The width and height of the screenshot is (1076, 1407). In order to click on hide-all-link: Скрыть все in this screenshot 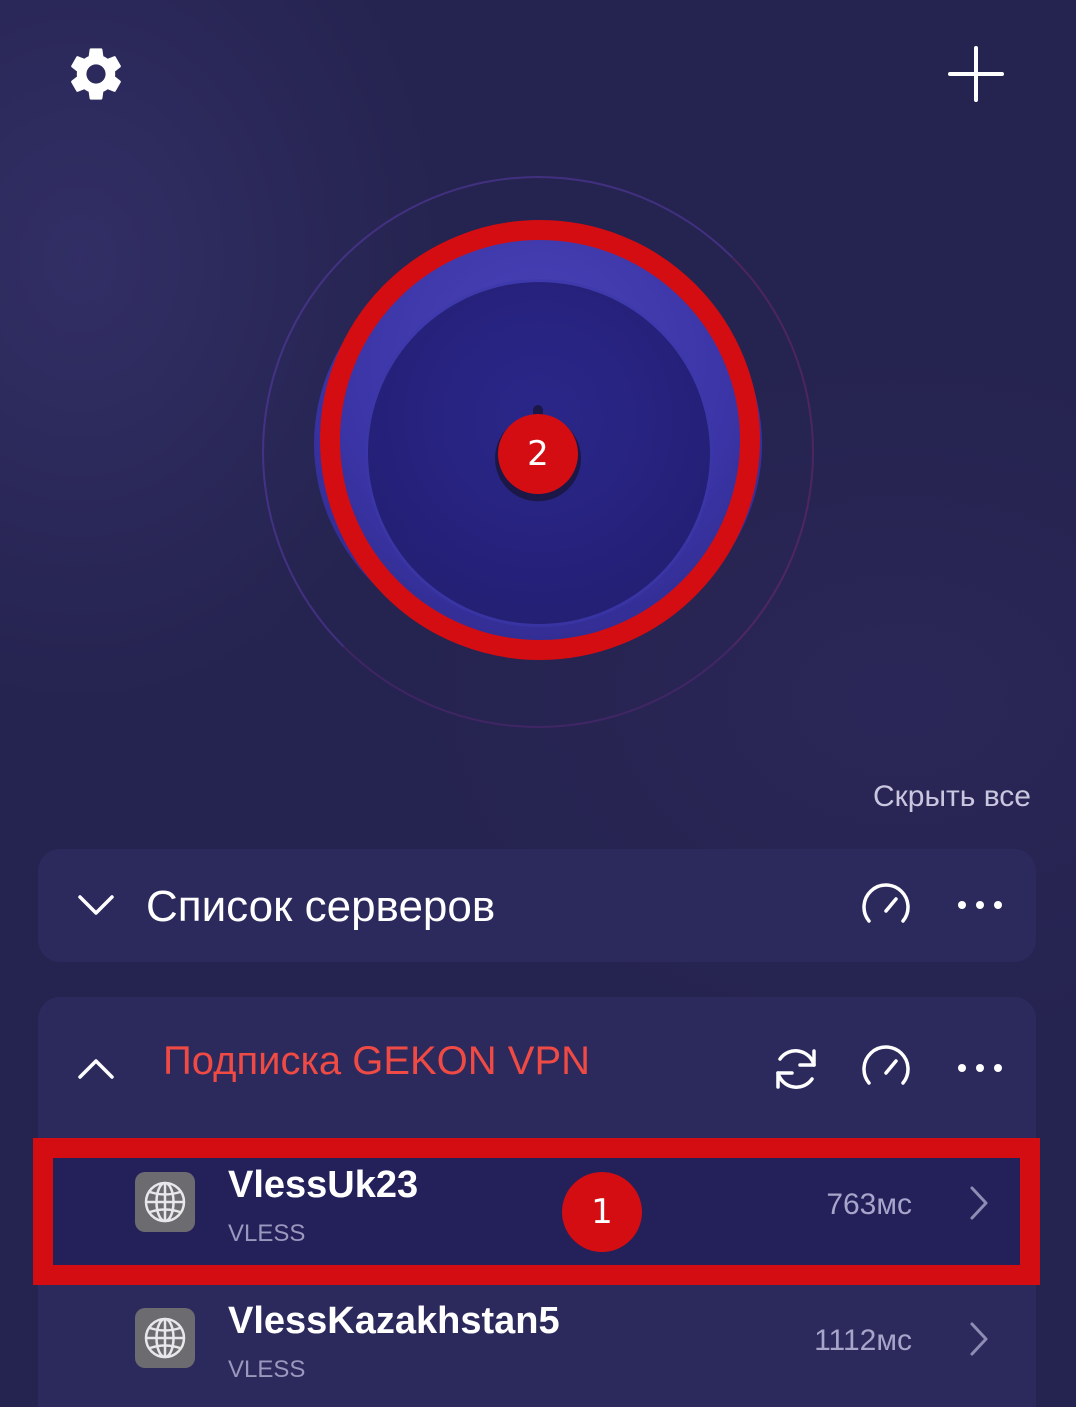, I will do `click(952, 797)`.